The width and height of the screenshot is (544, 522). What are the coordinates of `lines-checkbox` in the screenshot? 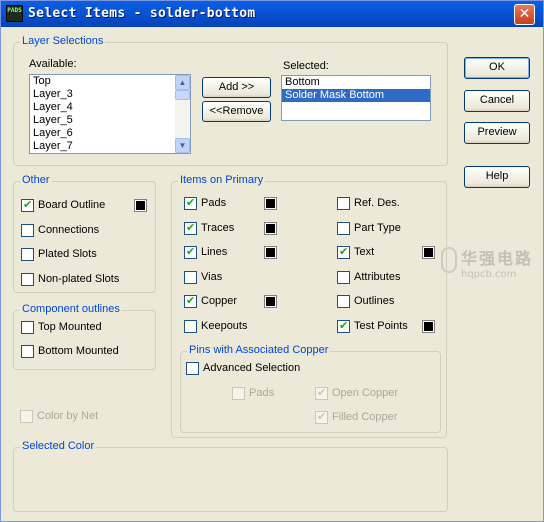 It's located at (190, 252).